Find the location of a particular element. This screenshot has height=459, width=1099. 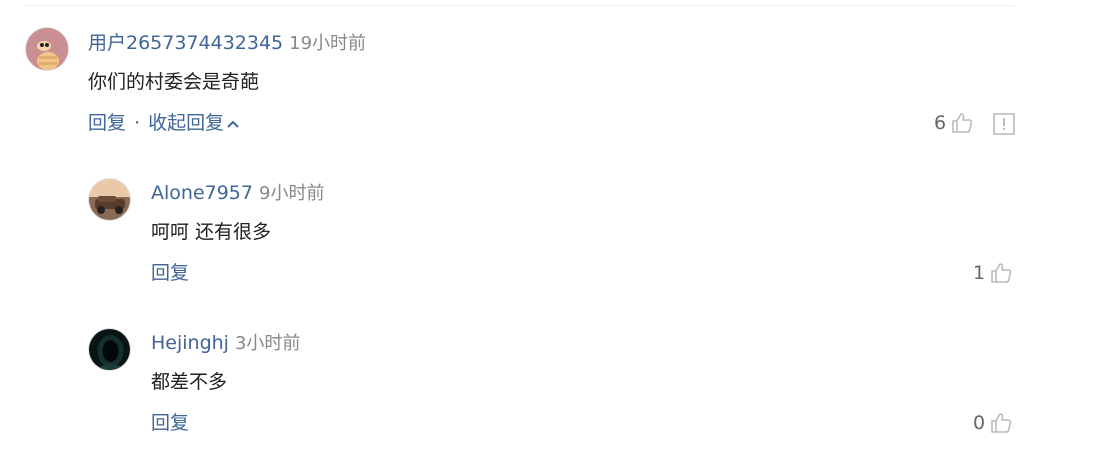

report-icon is located at coordinates (1004, 124).